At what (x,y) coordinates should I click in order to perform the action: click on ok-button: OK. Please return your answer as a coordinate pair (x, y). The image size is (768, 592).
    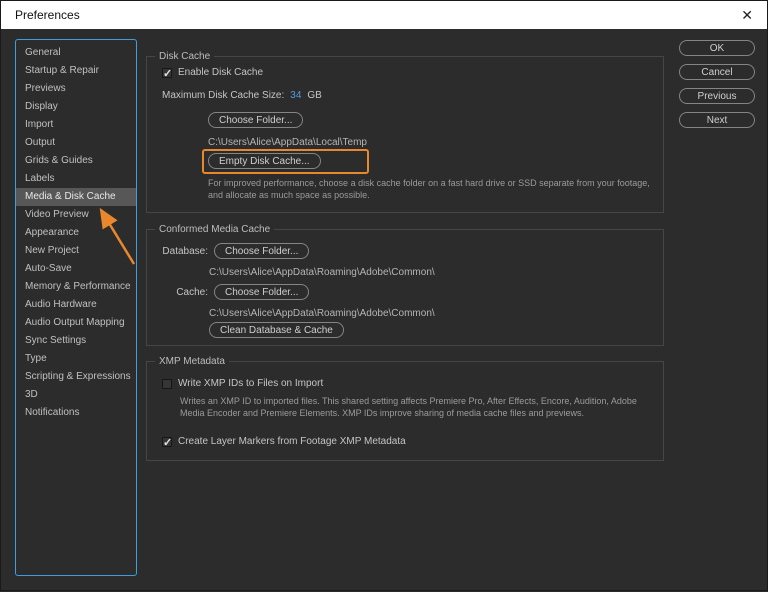
    Looking at the image, I should click on (717, 48).